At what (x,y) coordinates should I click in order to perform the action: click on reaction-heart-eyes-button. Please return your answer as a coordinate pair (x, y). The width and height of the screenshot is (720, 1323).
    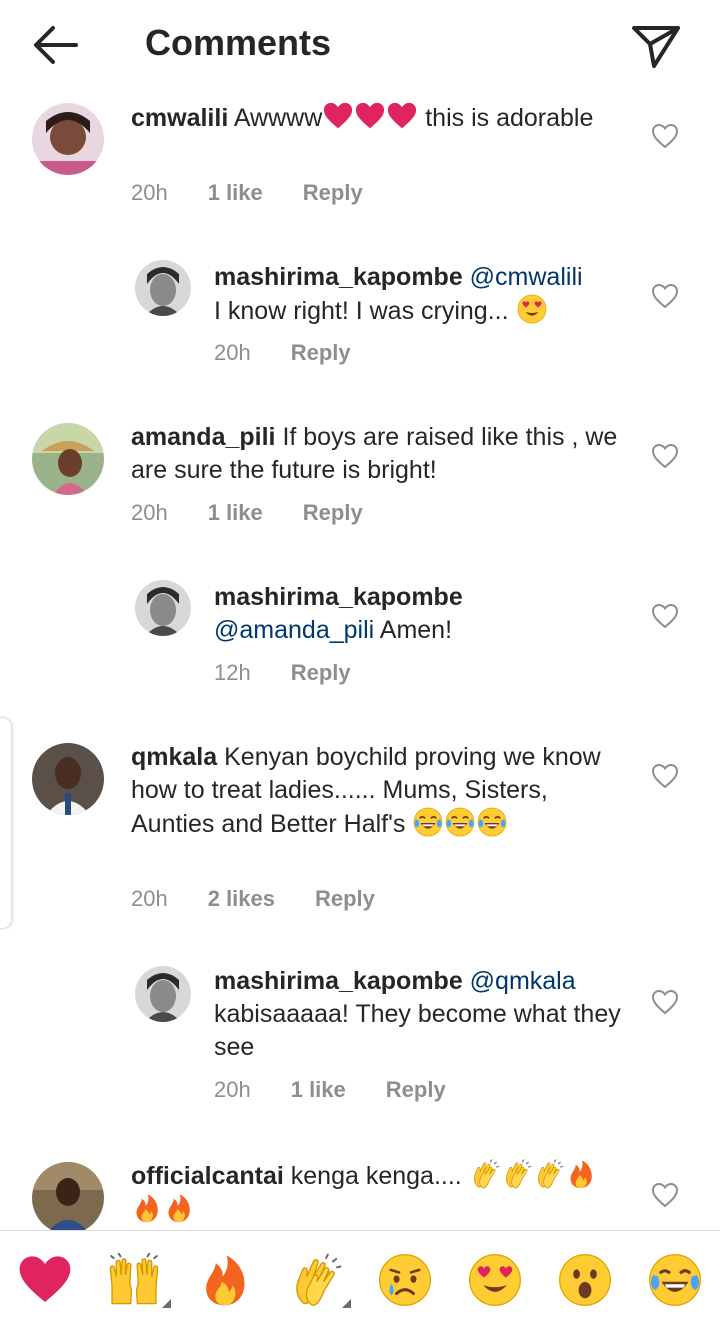
    Looking at the image, I should click on (495, 1280).